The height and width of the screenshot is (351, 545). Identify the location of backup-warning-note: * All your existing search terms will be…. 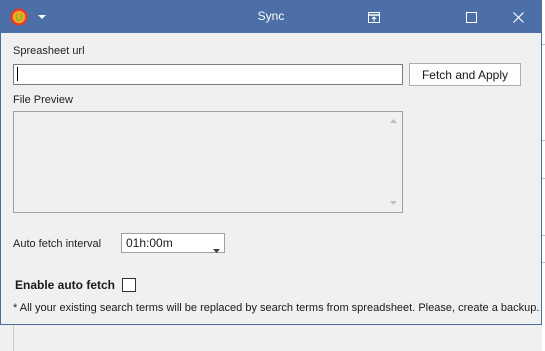
(276, 308).